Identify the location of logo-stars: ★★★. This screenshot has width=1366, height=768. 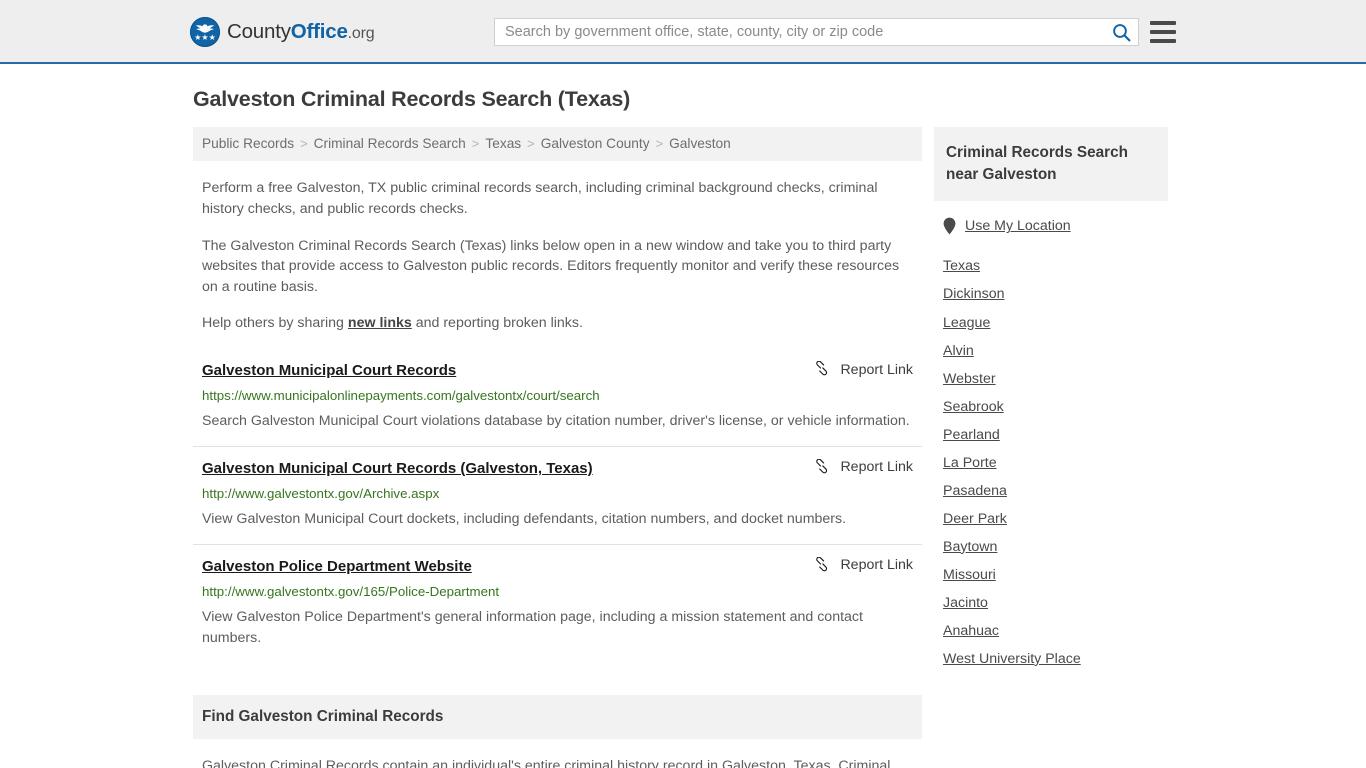
(205, 37).